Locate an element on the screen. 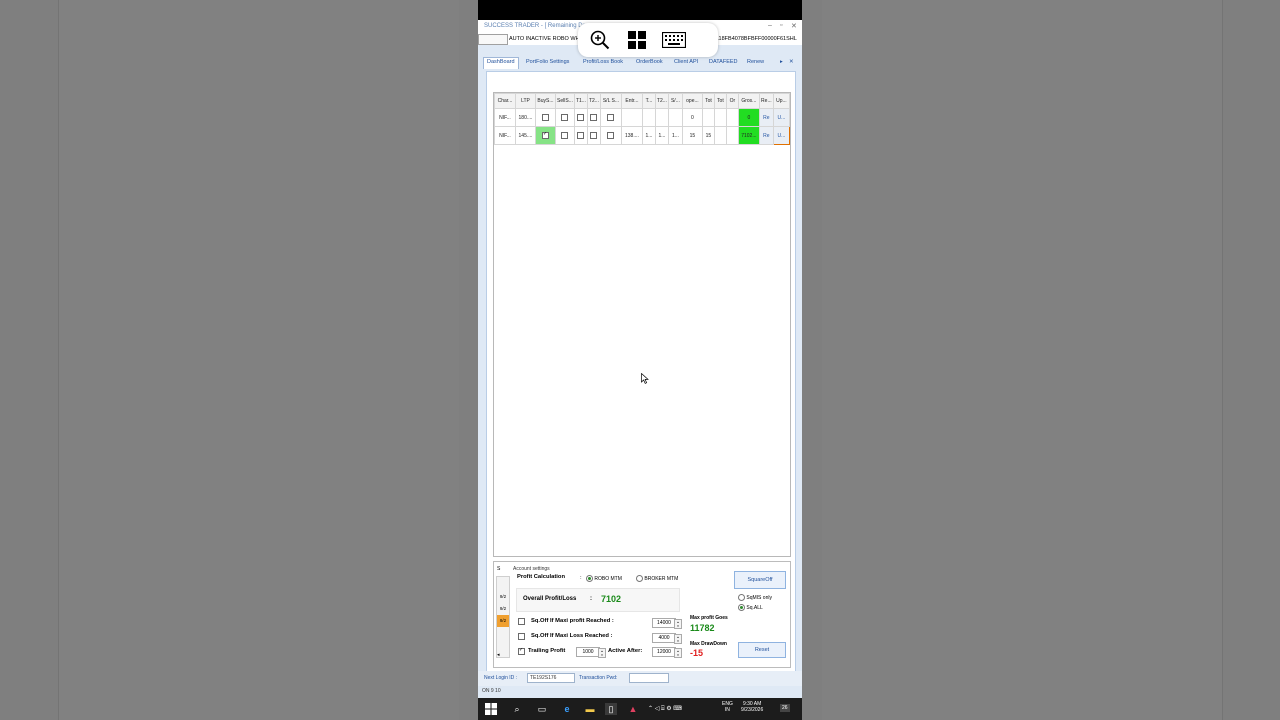 The height and width of the screenshot is (720, 1280). broker-mtm-radio-dot is located at coordinates (639, 578).